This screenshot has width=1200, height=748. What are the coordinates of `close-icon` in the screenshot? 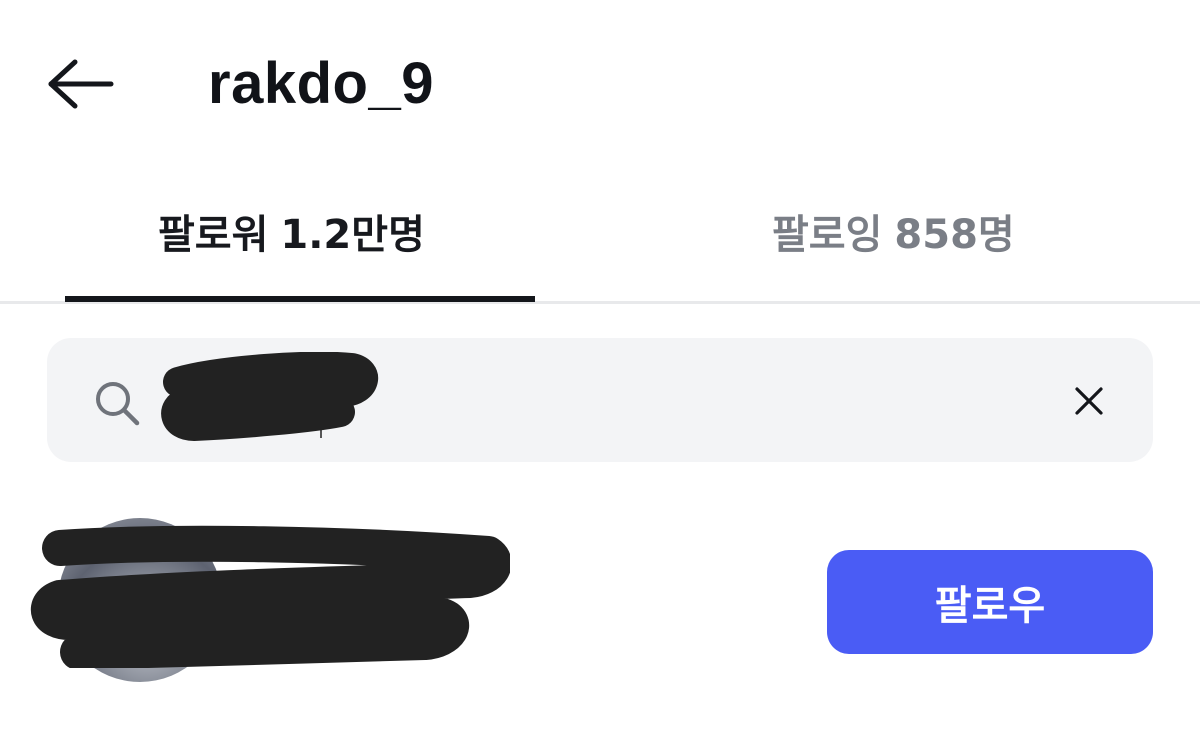 It's located at (1089, 401).